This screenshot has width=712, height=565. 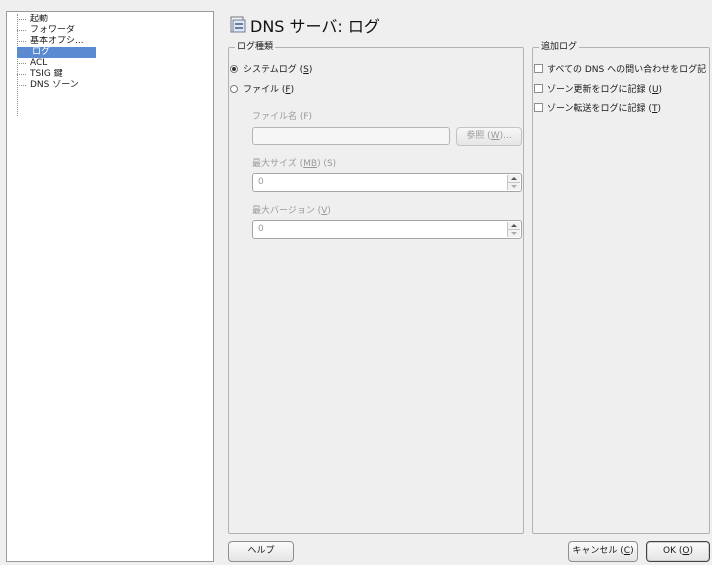 What do you see at coordinates (234, 68) in the screenshot?
I see `system-log-radio-indicator` at bounding box center [234, 68].